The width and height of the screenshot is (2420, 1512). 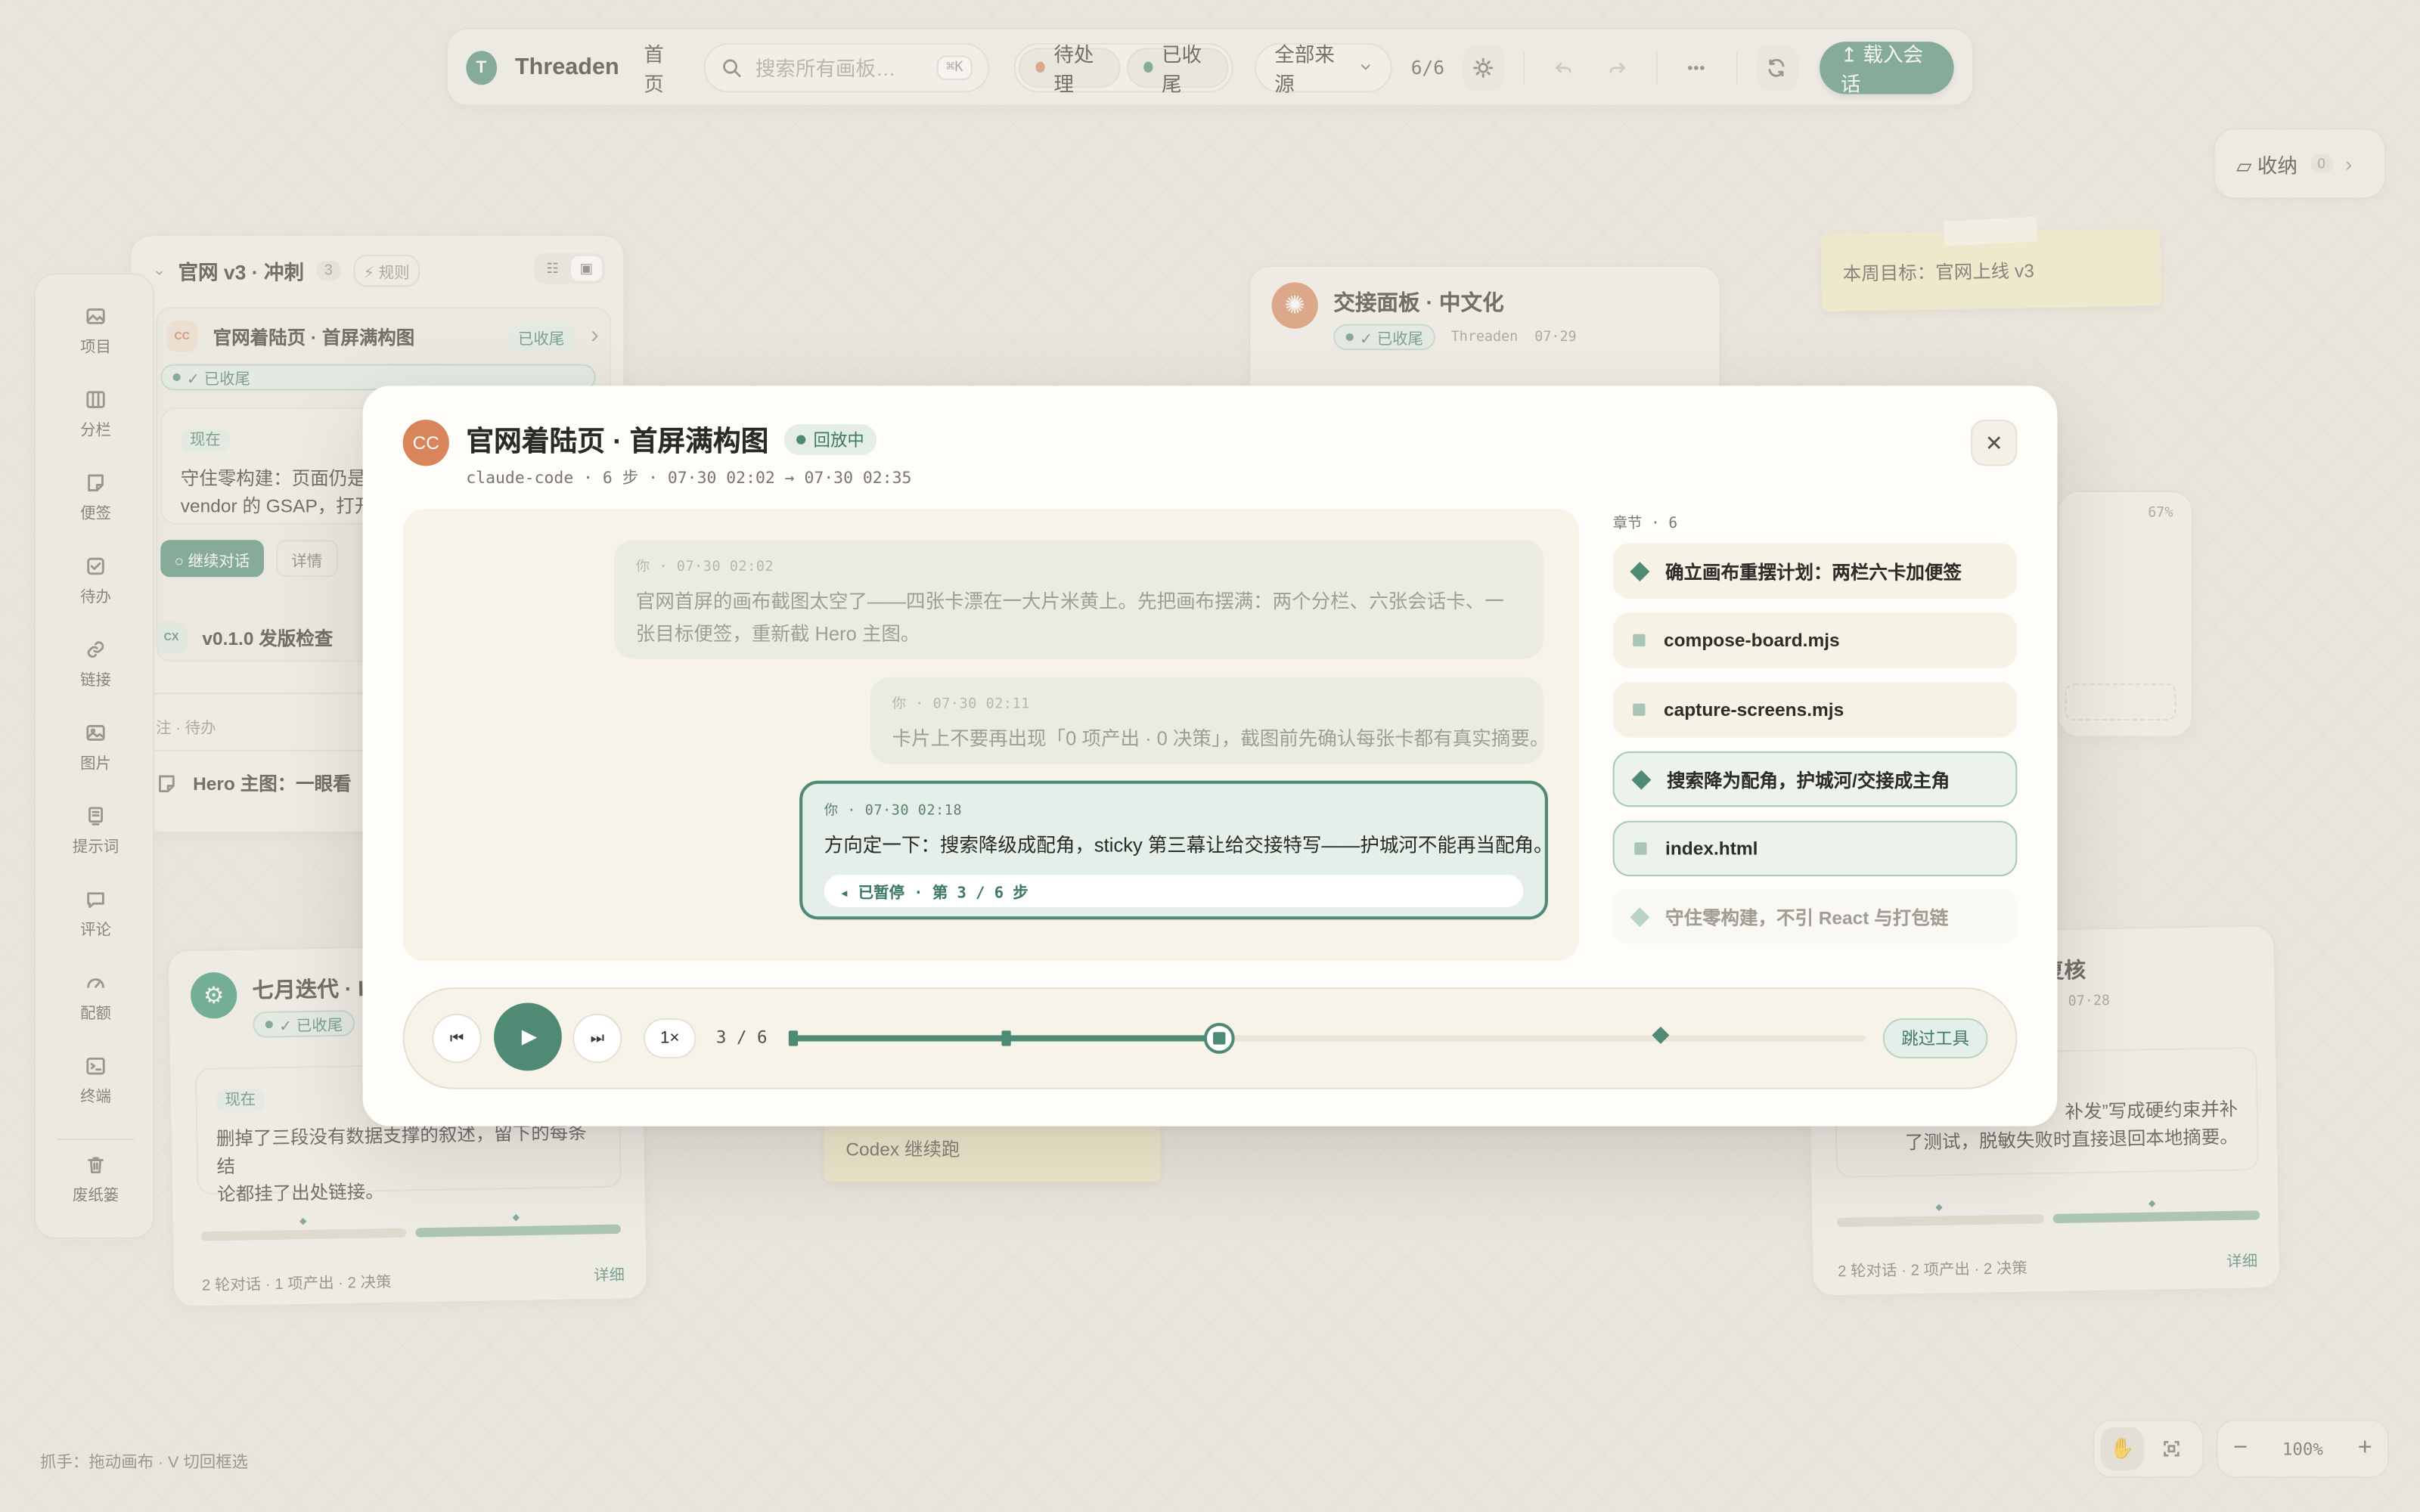 I want to click on skip-back-button: ⏮, so click(x=457, y=1039).